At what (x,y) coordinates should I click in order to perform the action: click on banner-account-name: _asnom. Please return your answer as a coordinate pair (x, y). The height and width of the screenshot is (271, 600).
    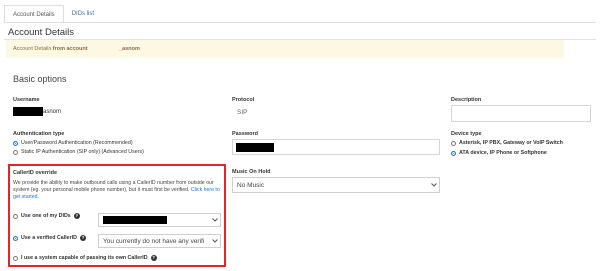
    Looking at the image, I should click on (129, 49).